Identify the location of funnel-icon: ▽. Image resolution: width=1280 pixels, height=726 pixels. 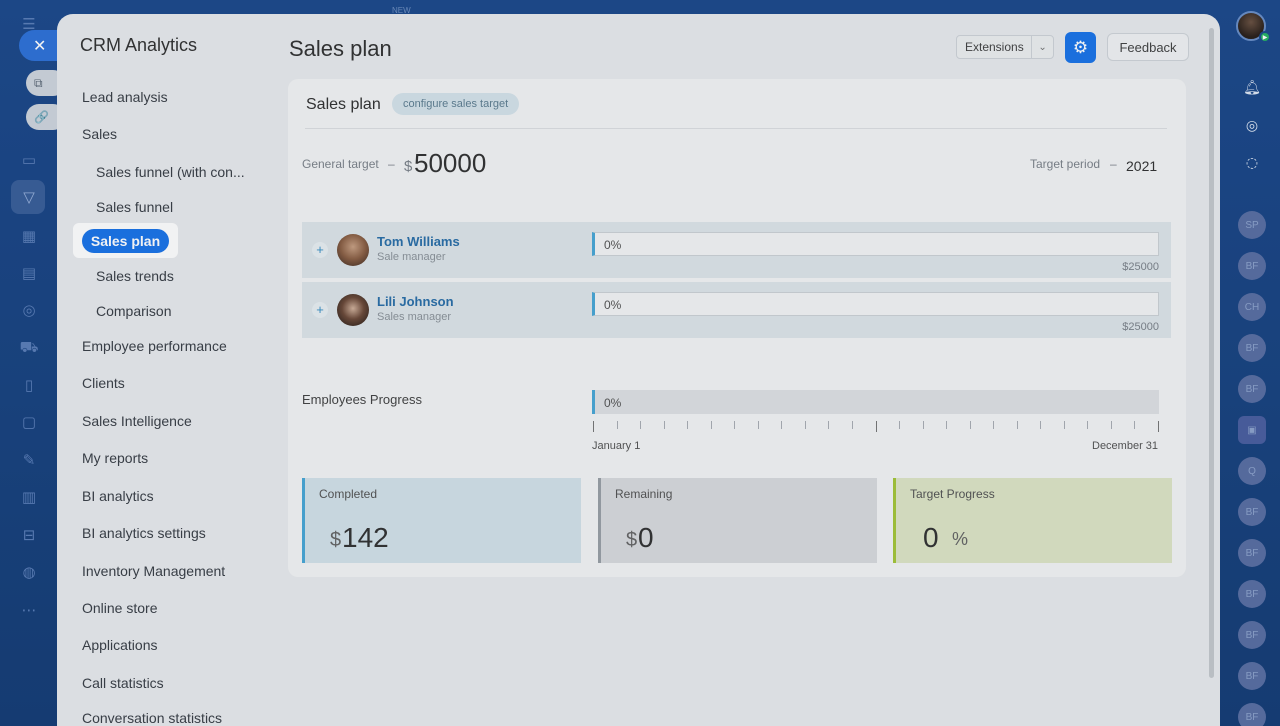
(29, 197).